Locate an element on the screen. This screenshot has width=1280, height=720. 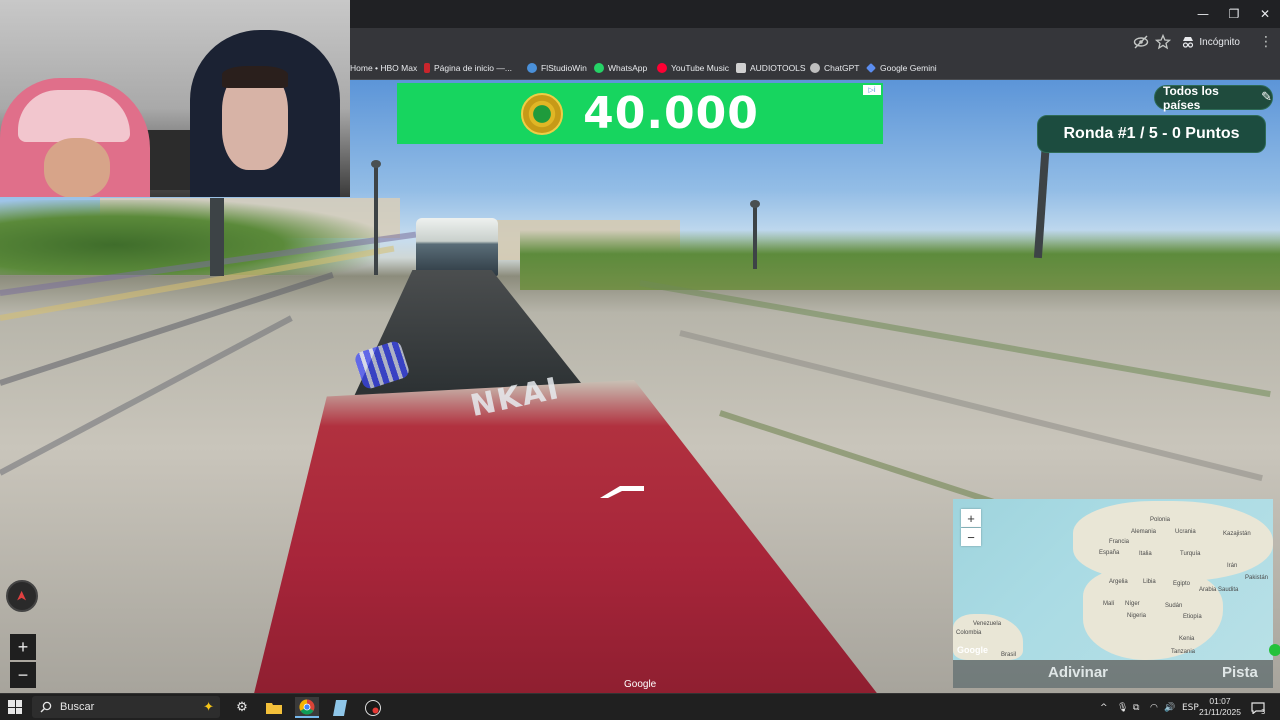
clock: 01:07 21/11/2025 is located at coordinates (1220, 707).